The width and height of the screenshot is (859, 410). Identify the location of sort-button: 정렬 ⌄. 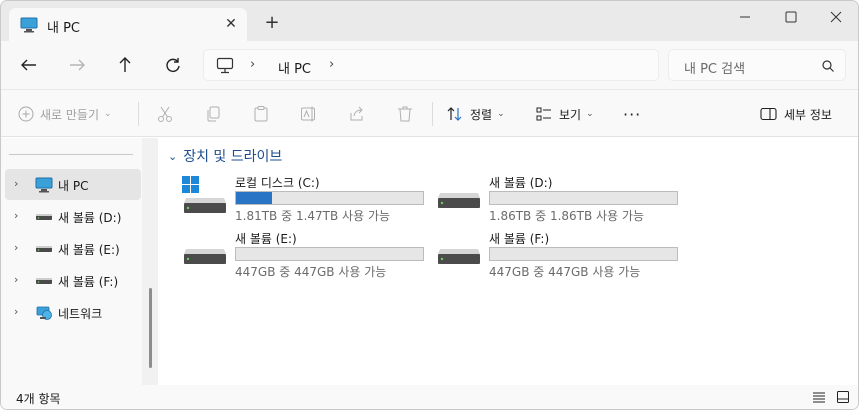
(476, 114).